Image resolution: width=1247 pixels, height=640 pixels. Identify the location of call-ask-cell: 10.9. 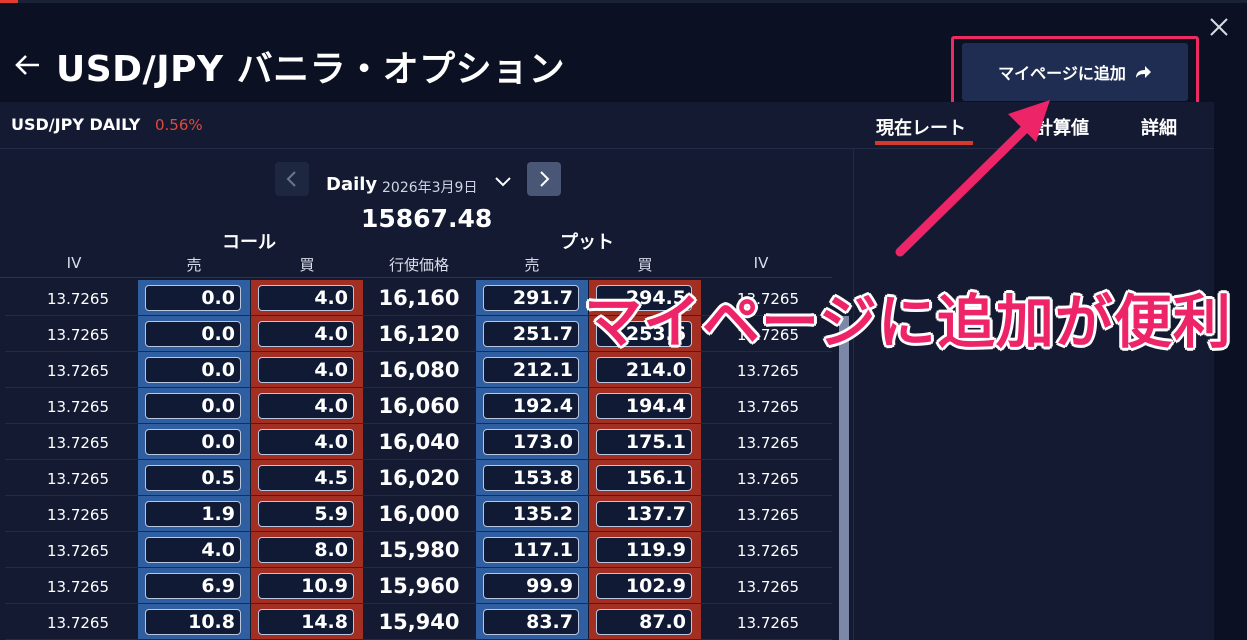
(307, 586).